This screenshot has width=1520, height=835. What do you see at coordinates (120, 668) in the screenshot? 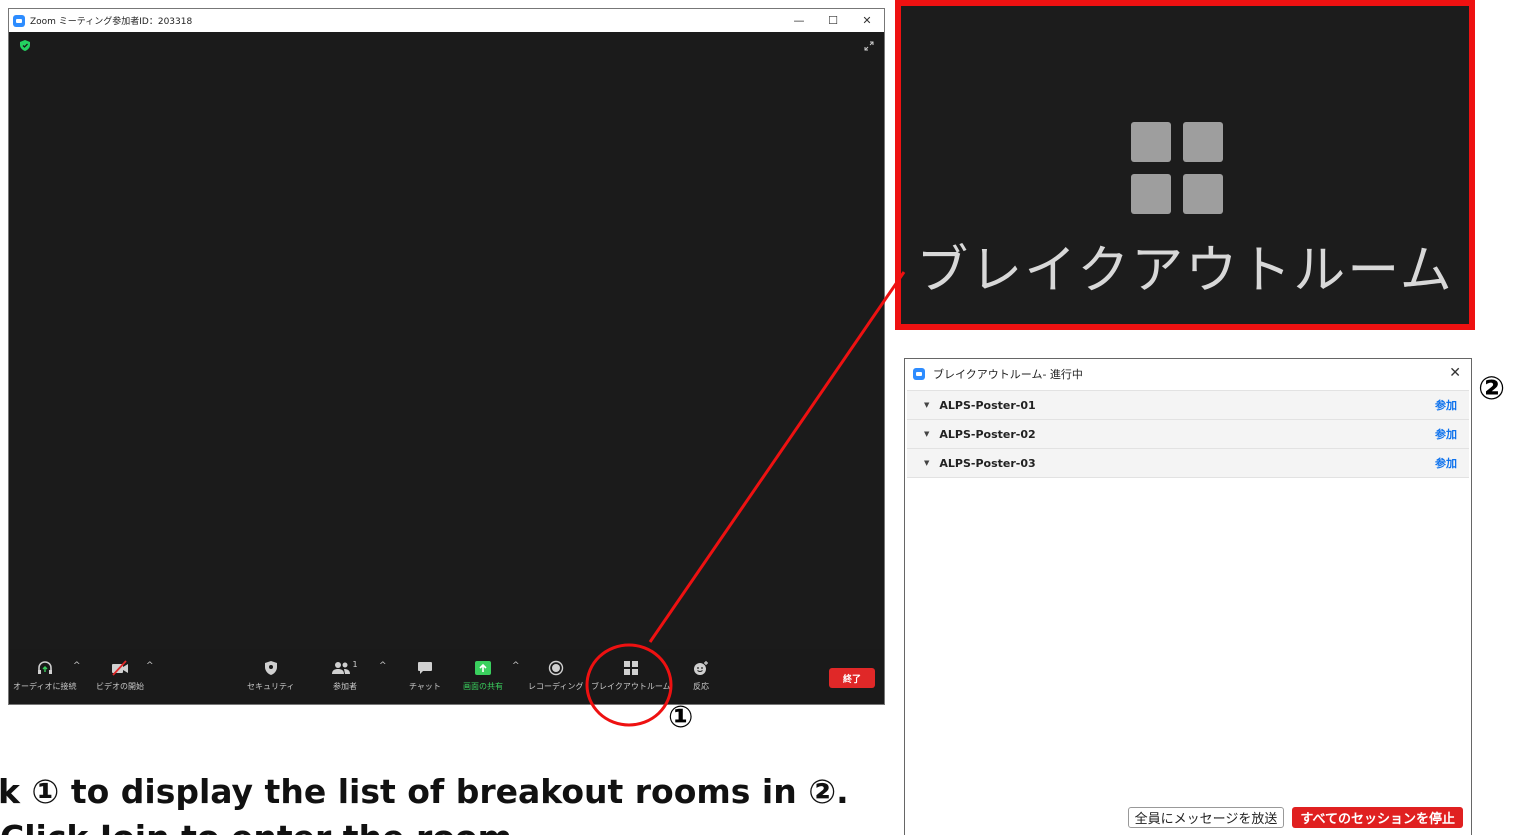
I see `video-off-icon` at bounding box center [120, 668].